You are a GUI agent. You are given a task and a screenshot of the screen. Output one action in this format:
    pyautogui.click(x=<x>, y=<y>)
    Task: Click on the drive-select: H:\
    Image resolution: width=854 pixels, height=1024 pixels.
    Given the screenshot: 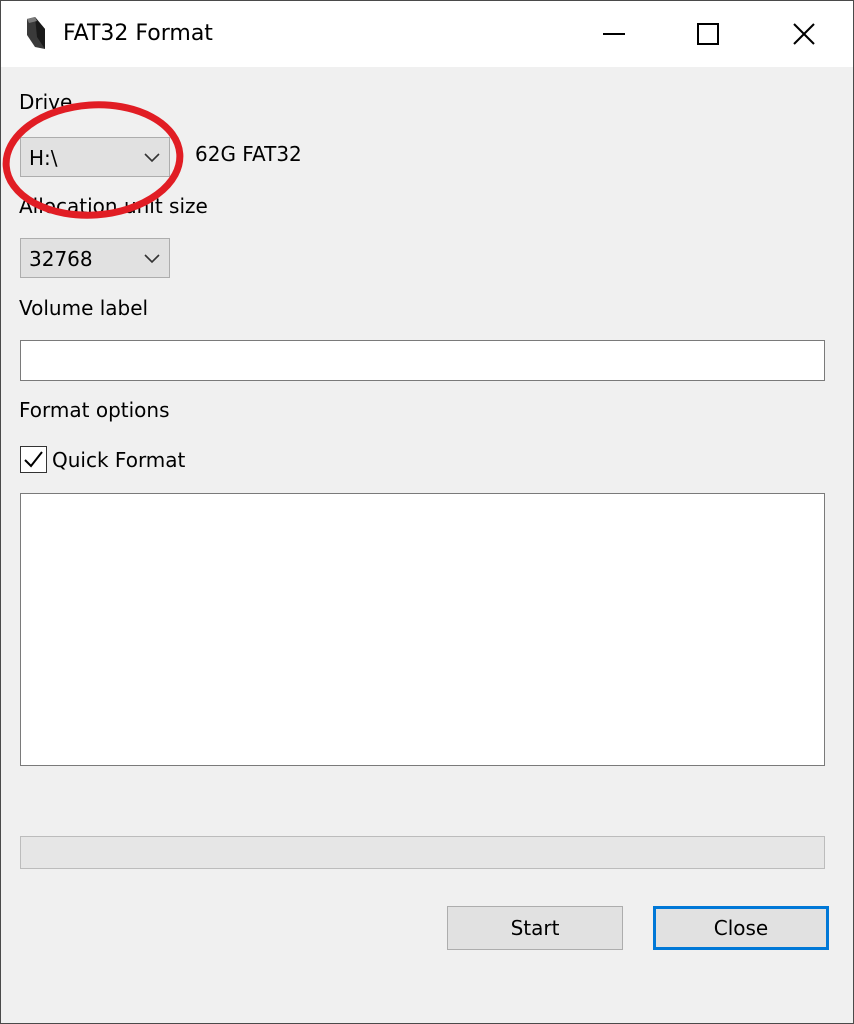 What is the action you would take?
    pyautogui.click(x=95, y=157)
    